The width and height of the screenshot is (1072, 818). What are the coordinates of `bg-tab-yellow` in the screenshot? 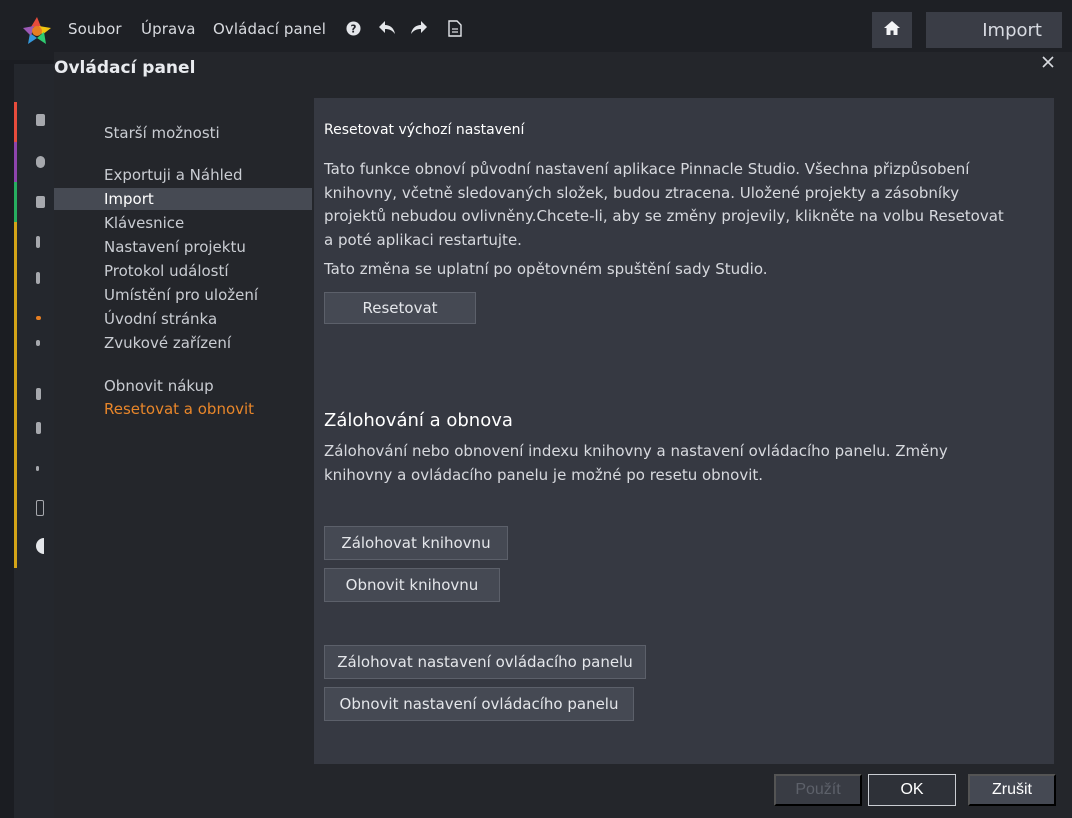 It's located at (15, 395).